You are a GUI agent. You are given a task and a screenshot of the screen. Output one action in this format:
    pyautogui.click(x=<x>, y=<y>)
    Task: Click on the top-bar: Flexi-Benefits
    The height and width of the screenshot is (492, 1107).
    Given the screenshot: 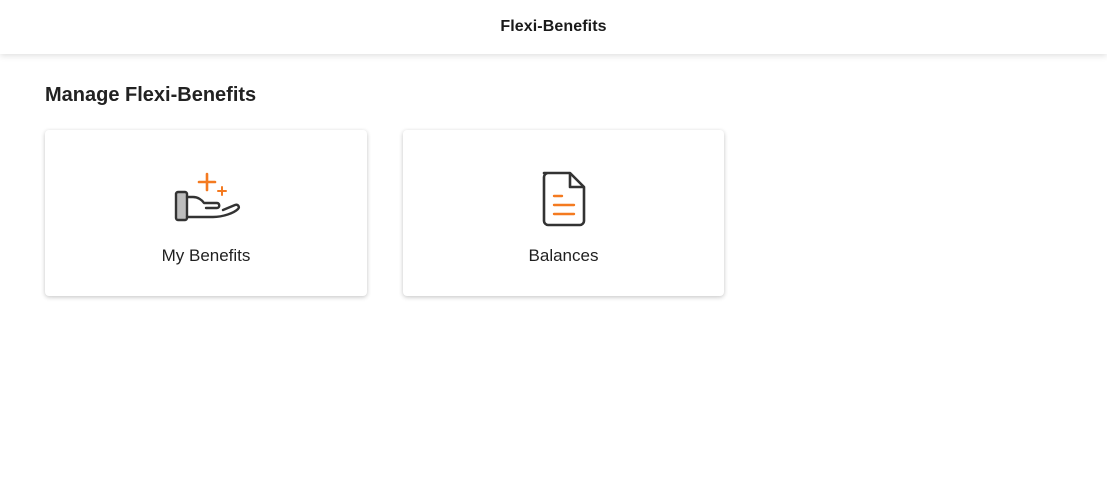 What is the action you would take?
    pyautogui.click(x=553, y=27)
    